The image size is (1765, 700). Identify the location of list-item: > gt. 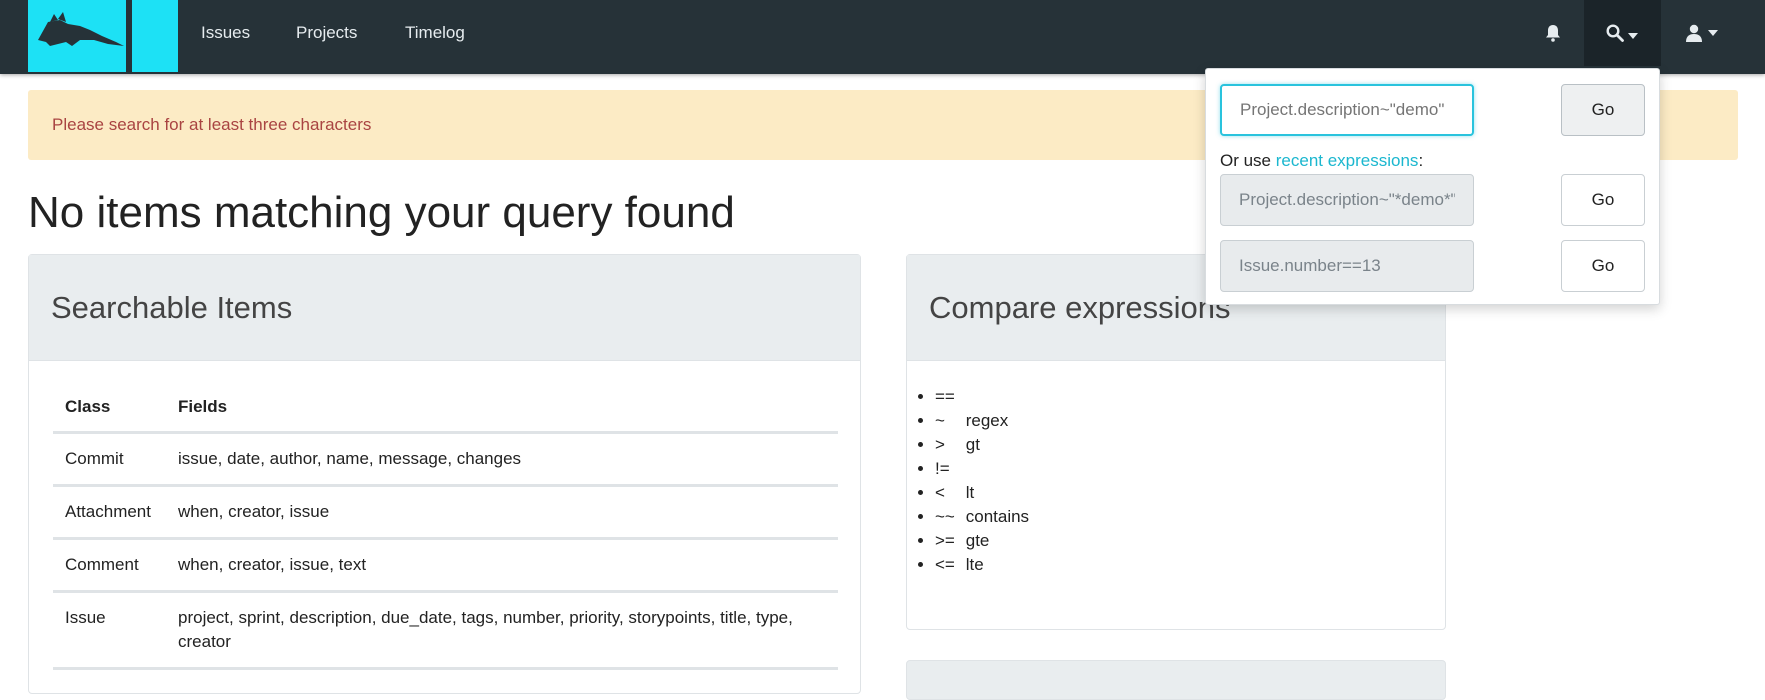
(982, 445).